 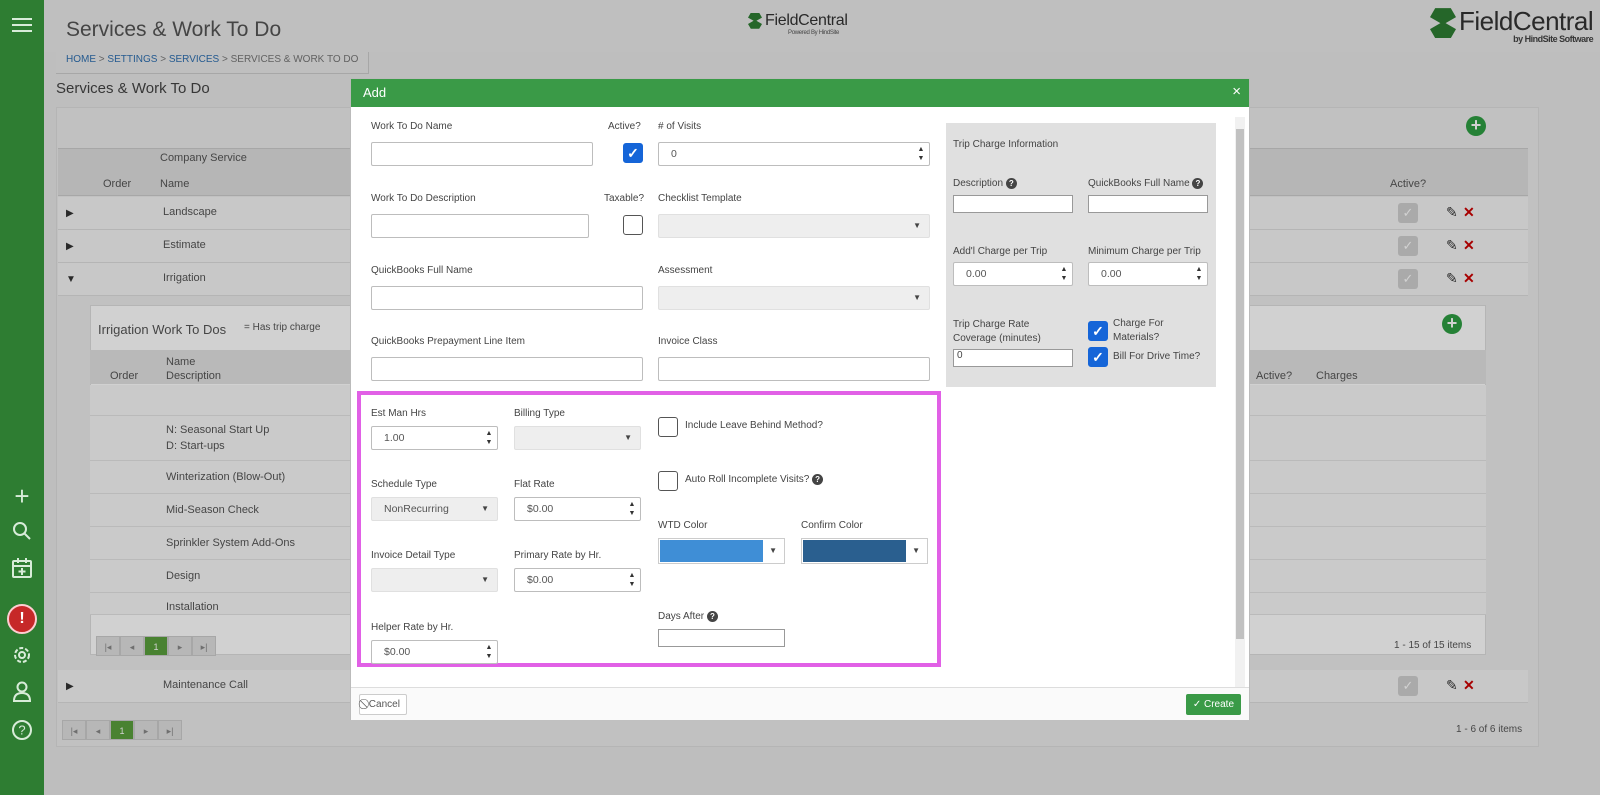 What do you see at coordinates (434, 580) in the screenshot?
I see `invoice-detail-type-select: ▼` at bounding box center [434, 580].